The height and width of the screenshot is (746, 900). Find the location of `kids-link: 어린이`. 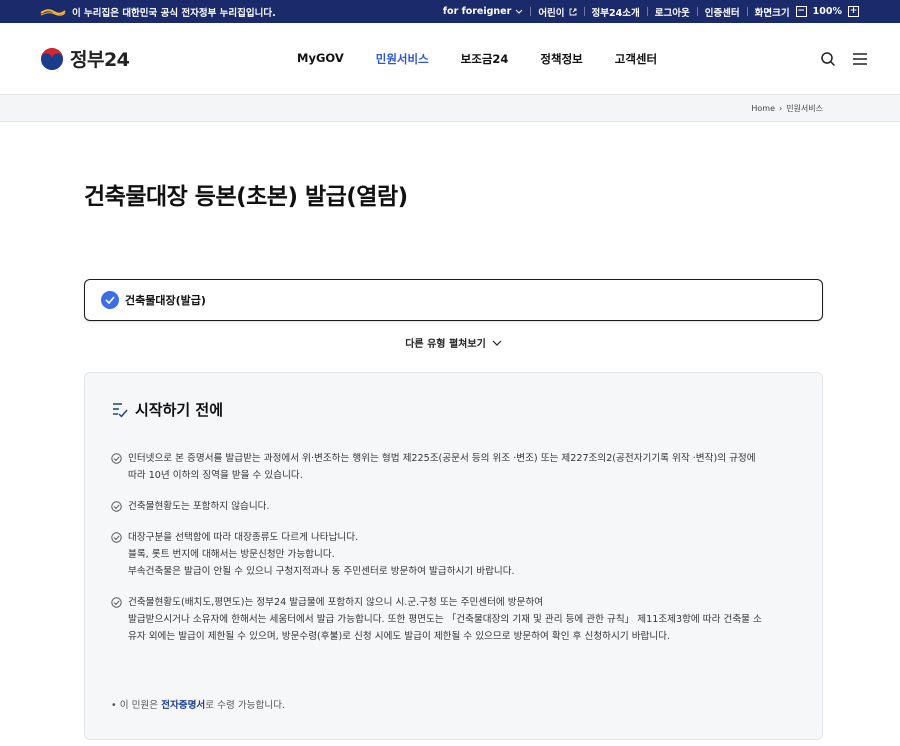

kids-link: 어린이 is located at coordinates (557, 12).